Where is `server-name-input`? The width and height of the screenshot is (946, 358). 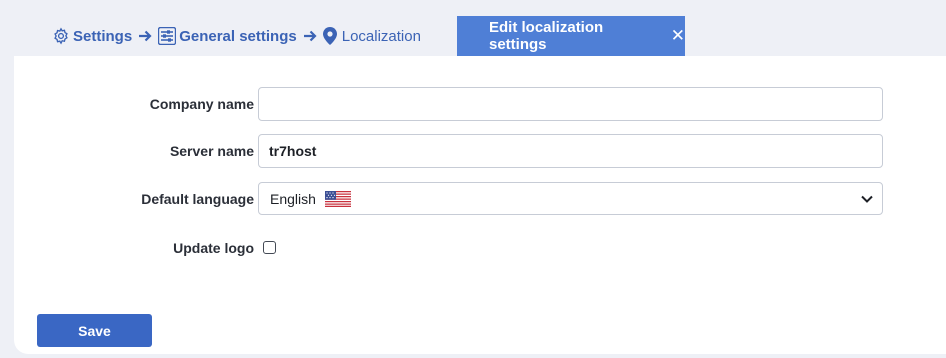
server-name-input is located at coordinates (570, 151).